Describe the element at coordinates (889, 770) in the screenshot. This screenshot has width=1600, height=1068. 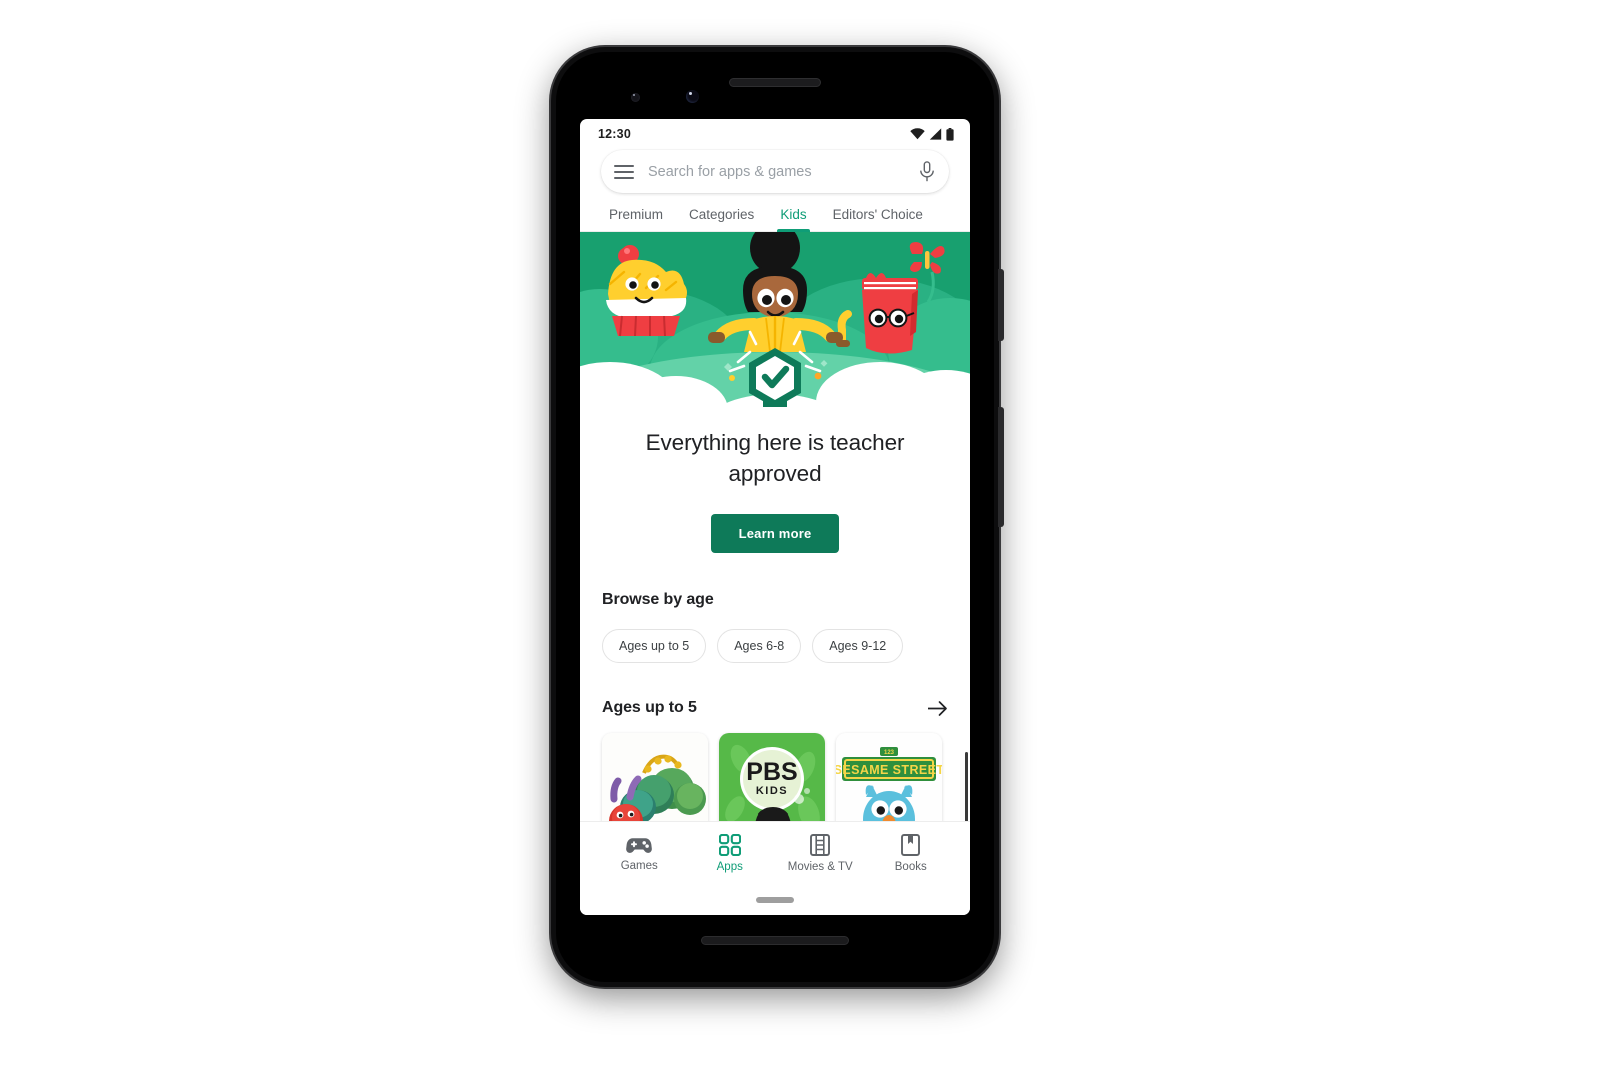
I see `svg-text: SESAME STREET` at that location.